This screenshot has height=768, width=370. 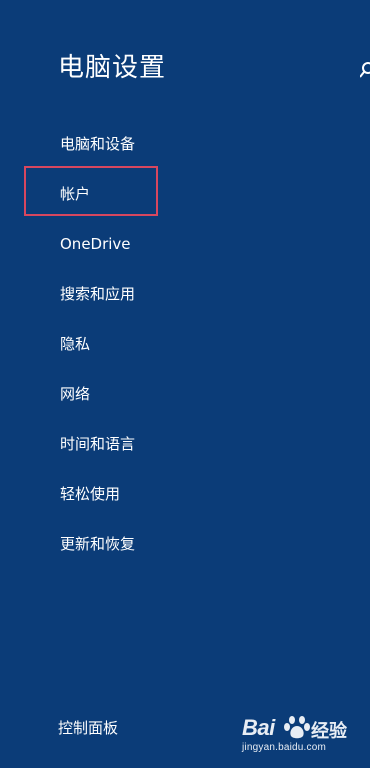 What do you see at coordinates (90, 494) in the screenshot?
I see `nav-item-ease-of-access: 轻松使用` at bounding box center [90, 494].